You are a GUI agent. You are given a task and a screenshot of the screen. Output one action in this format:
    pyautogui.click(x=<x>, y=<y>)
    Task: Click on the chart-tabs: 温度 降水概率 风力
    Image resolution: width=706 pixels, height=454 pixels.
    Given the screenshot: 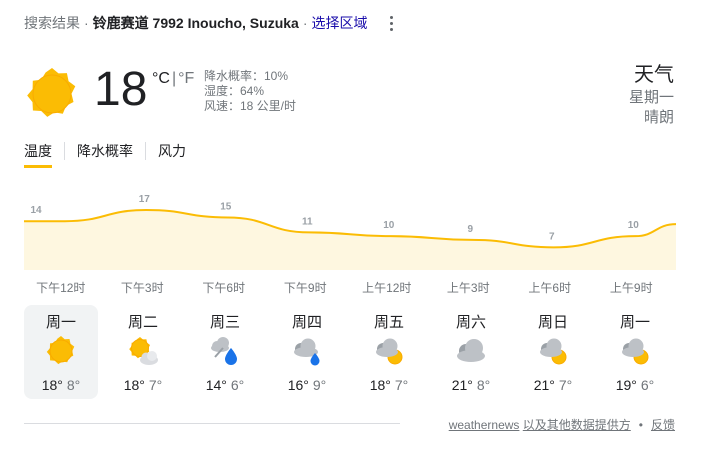 What is the action you would take?
    pyautogui.click(x=105, y=154)
    